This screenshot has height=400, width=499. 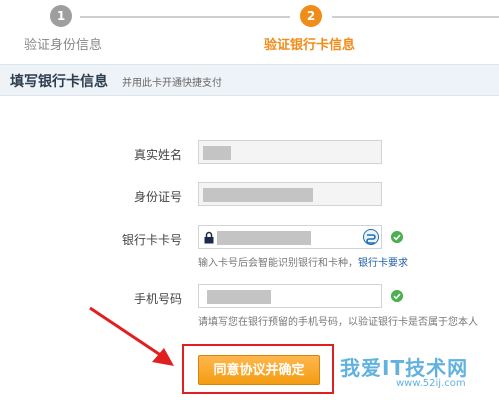 I want to click on phone-field, so click(x=290, y=296).